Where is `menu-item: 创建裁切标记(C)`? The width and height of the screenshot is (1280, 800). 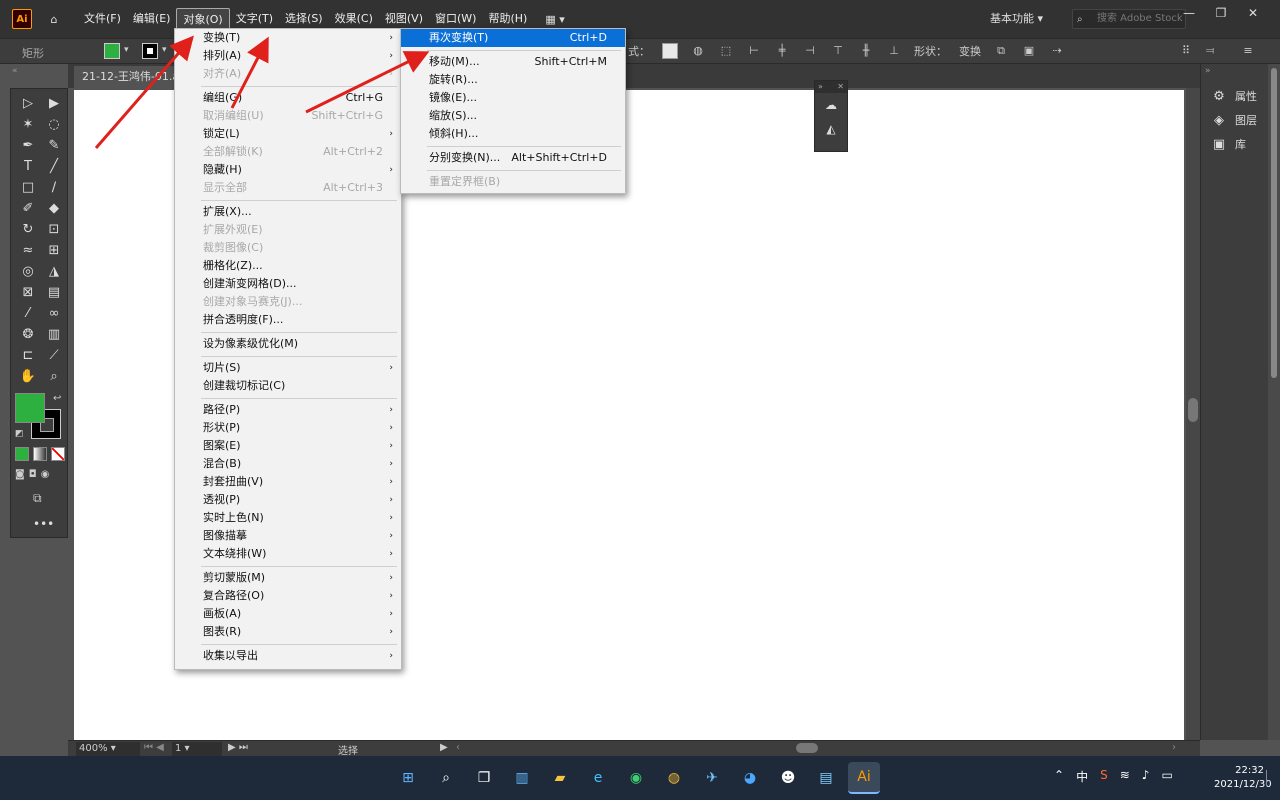 menu-item: 创建裁切标记(C) is located at coordinates (288, 386).